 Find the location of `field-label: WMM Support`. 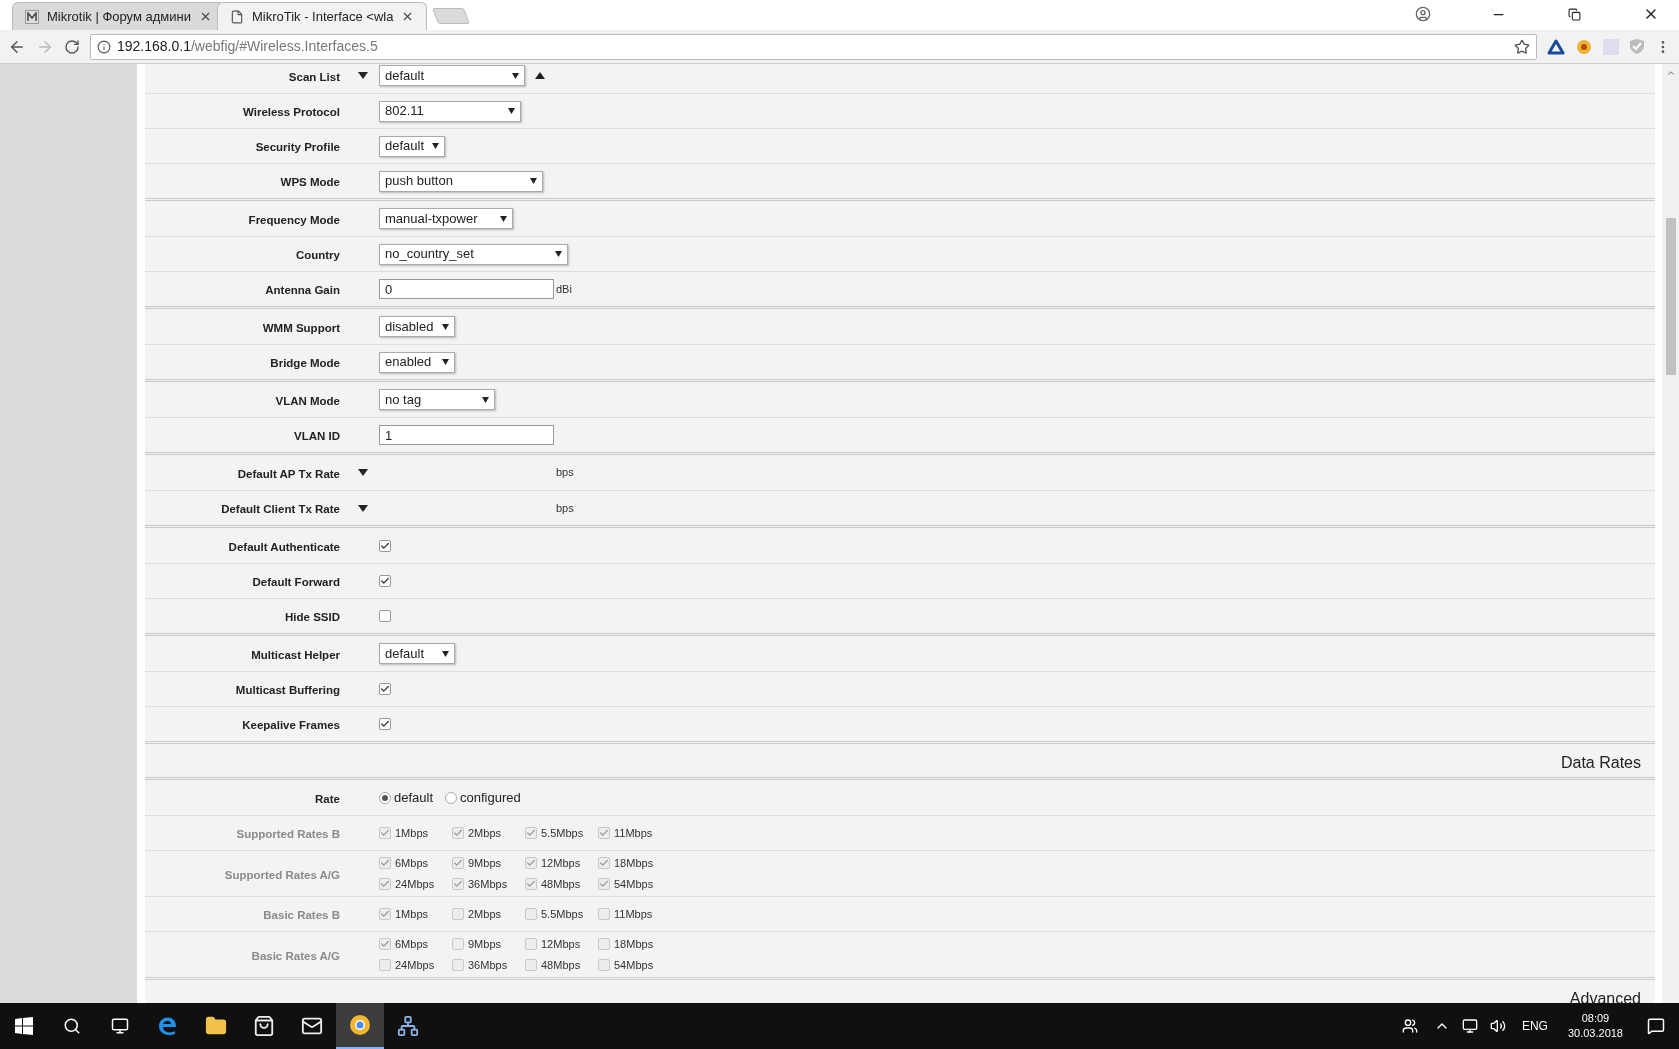

field-label: WMM Support is located at coordinates (301, 327).